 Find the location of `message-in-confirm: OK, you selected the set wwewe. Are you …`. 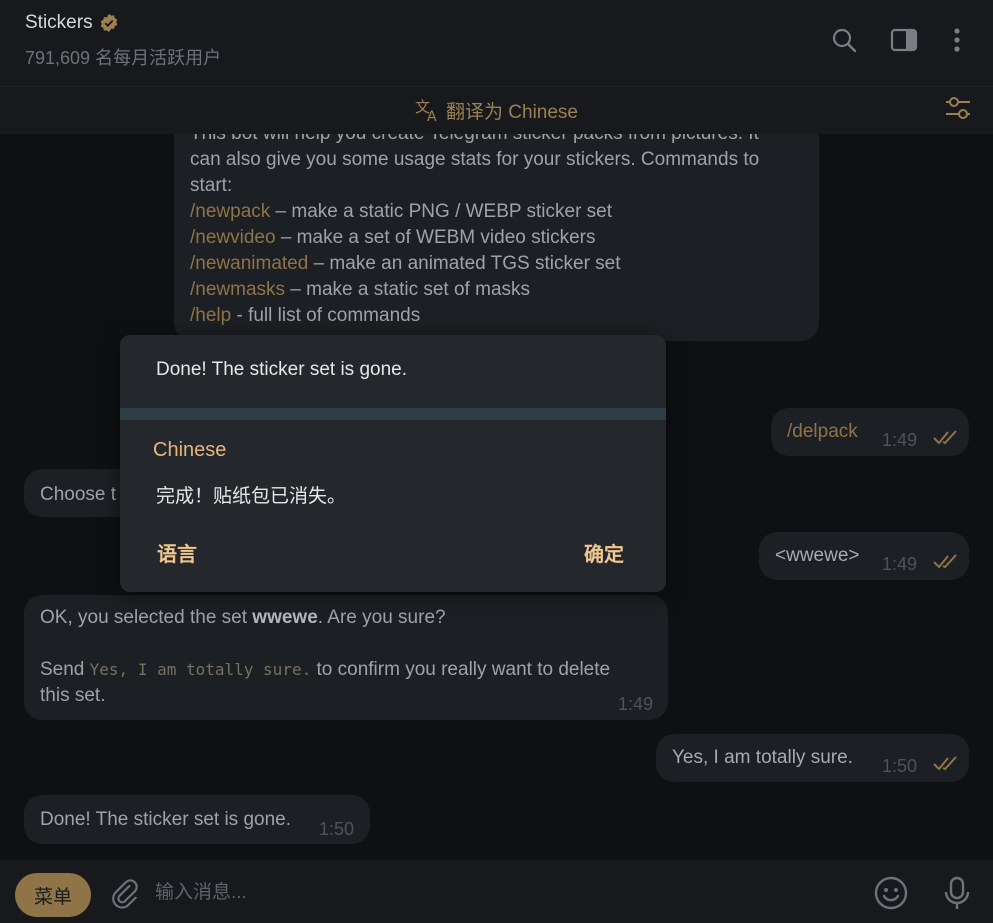

message-in-confirm: OK, you selected the set wwewe. Are you … is located at coordinates (346, 657).